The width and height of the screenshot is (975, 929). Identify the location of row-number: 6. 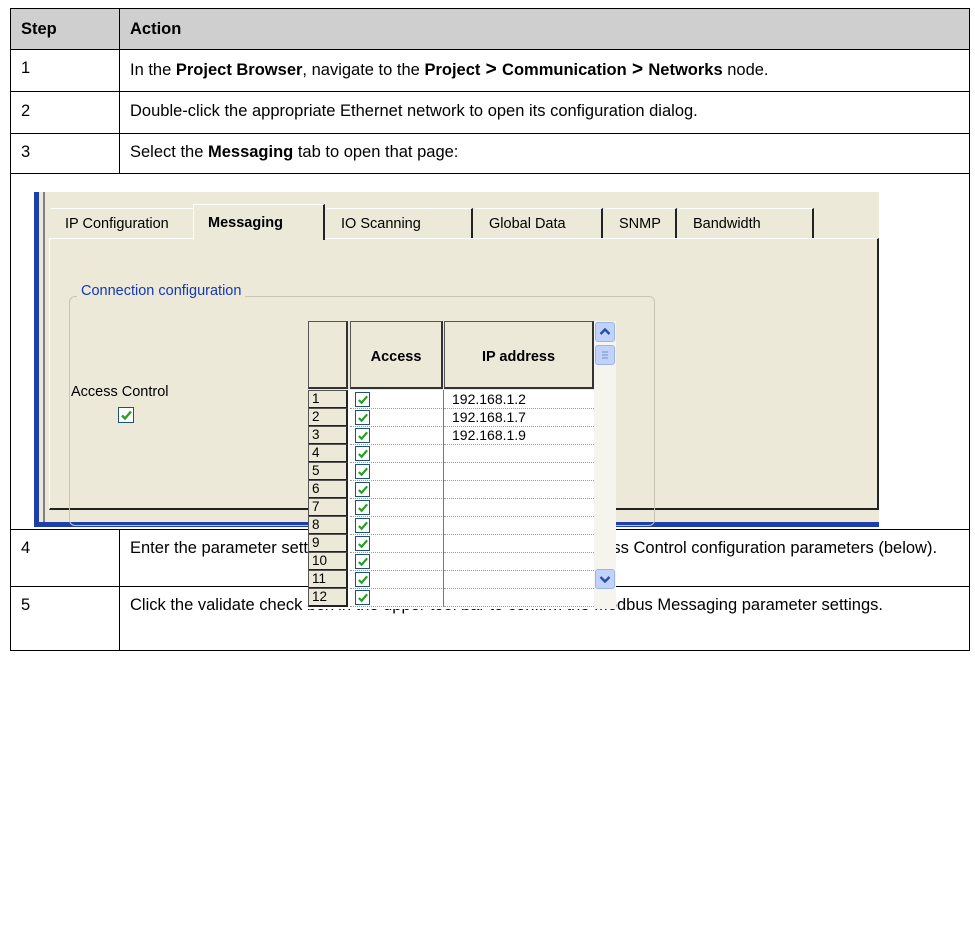
(328, 489).